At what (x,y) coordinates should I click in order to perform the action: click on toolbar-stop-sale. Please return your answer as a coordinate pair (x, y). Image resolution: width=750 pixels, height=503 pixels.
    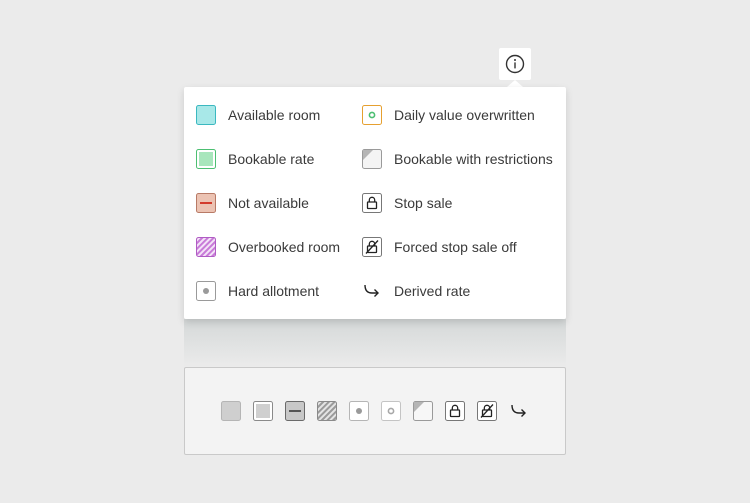
    Looking at the image, I should click on (455, 411).